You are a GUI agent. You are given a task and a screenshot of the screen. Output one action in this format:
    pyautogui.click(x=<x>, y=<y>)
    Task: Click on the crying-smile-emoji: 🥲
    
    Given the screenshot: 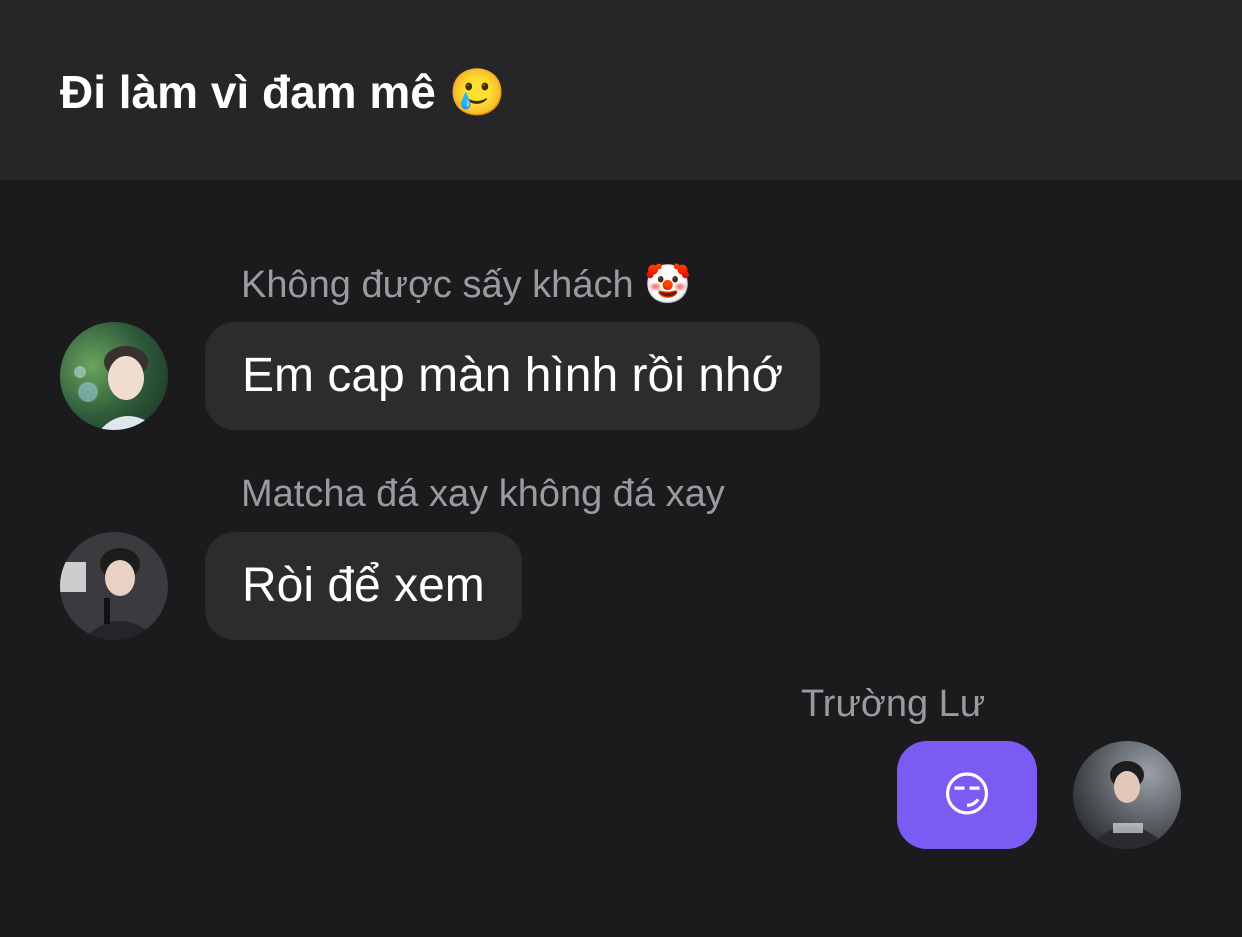 What is the action you would take?
    pyautogui.click(x=477, y=92)
    